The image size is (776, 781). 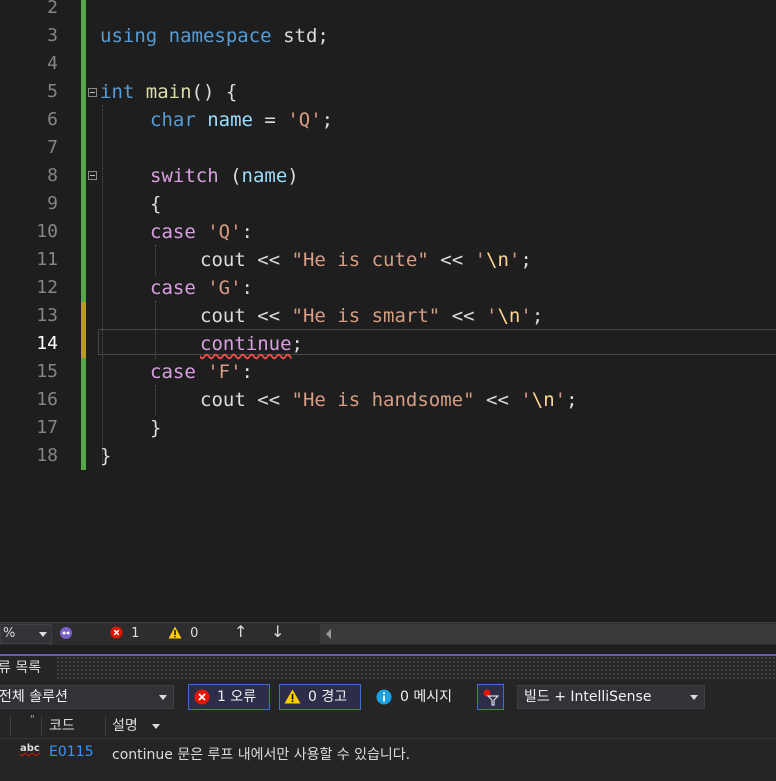 I want to click on warning-count: 0, so click(x=183, y=634).